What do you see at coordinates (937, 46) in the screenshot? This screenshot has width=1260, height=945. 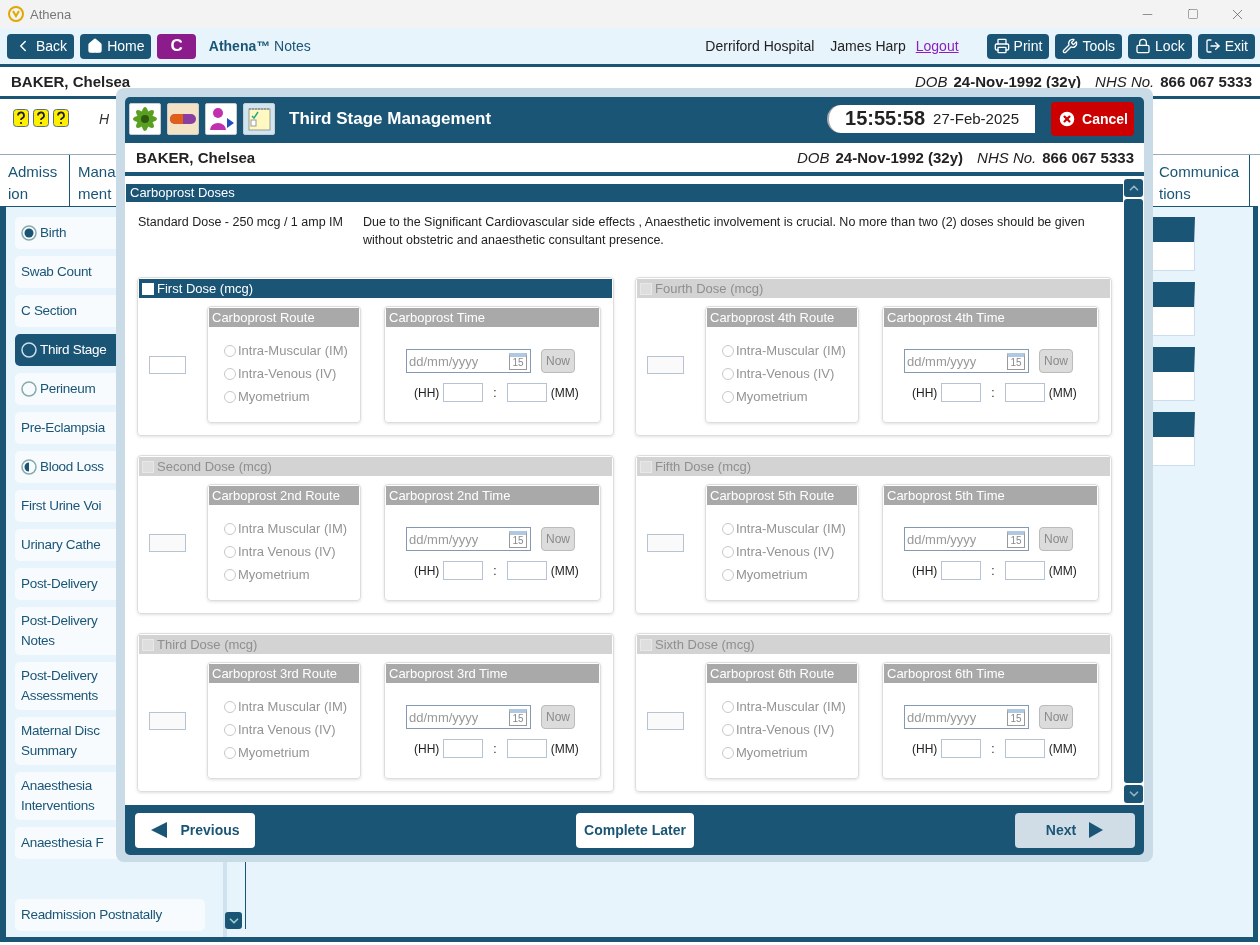 I see `logout-link: Logout` at bounding box center [937, 46].